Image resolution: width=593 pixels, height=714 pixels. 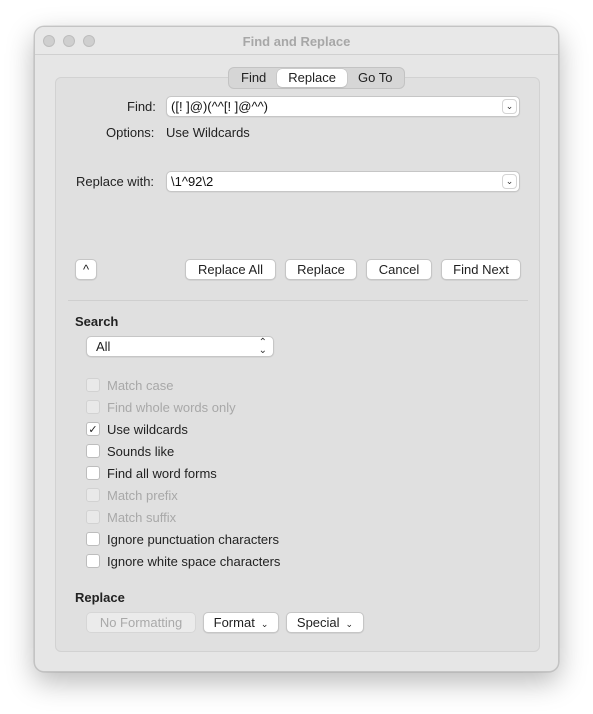 What do you see at coordinates (219, 106) in the screenshot?
I see `find-input: ([! ]@)(^^[! ]@^^)` at bounding box center [219, 106].